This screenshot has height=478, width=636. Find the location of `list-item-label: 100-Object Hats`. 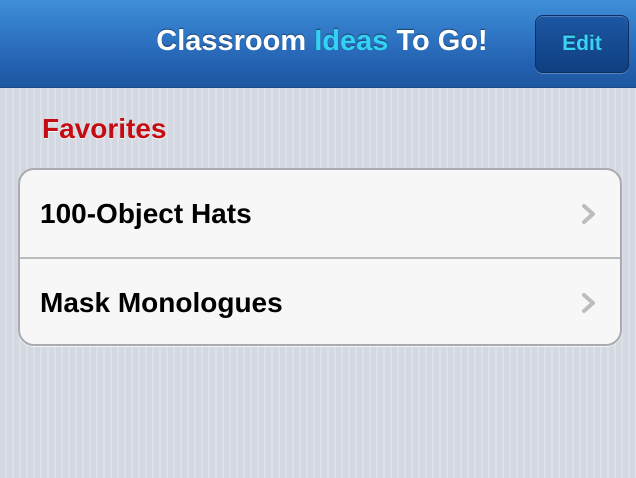

list-item-label: 100-Object Hats is located at coordinates (146, 213).